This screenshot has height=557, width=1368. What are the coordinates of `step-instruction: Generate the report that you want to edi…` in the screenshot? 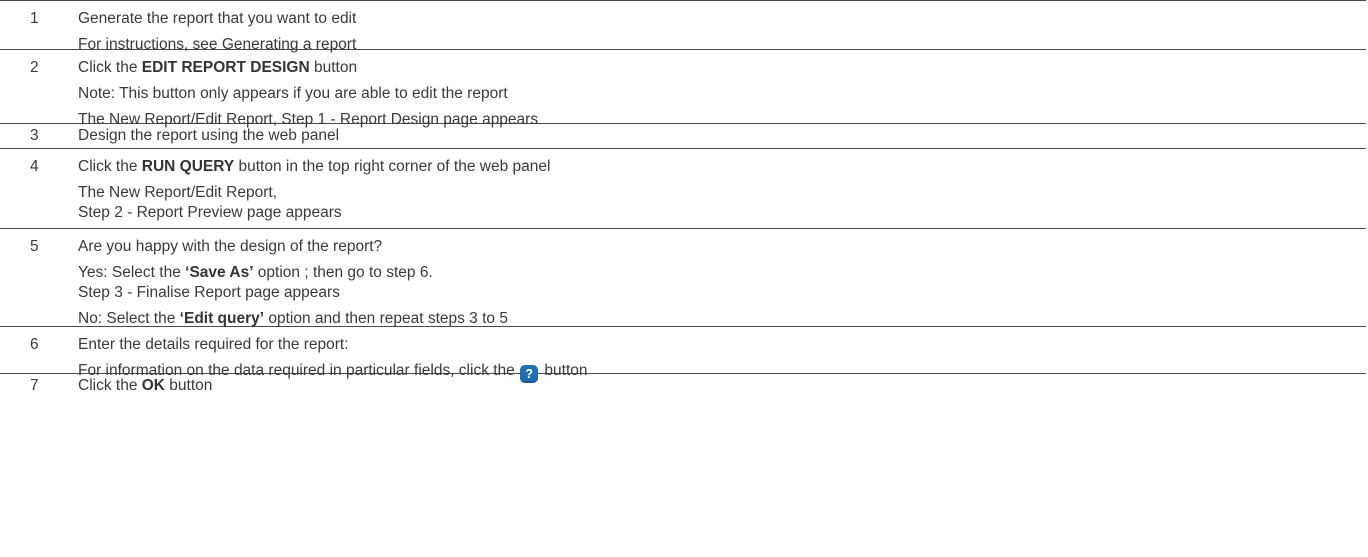 It's located at (217, 18).